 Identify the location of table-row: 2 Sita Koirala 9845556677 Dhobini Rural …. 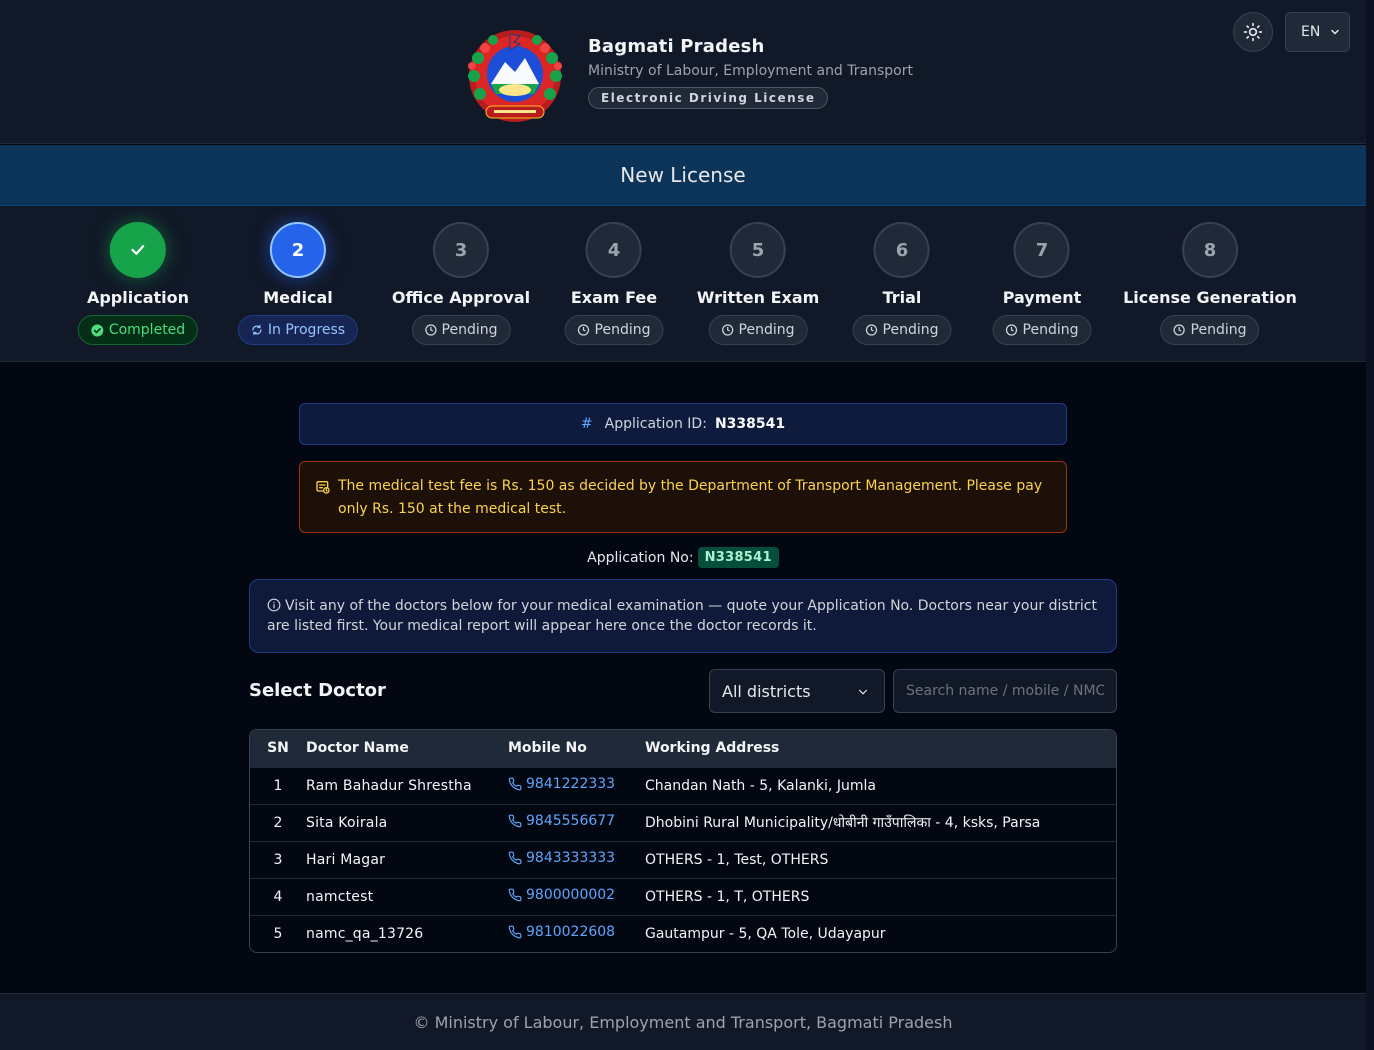
(683, 822).